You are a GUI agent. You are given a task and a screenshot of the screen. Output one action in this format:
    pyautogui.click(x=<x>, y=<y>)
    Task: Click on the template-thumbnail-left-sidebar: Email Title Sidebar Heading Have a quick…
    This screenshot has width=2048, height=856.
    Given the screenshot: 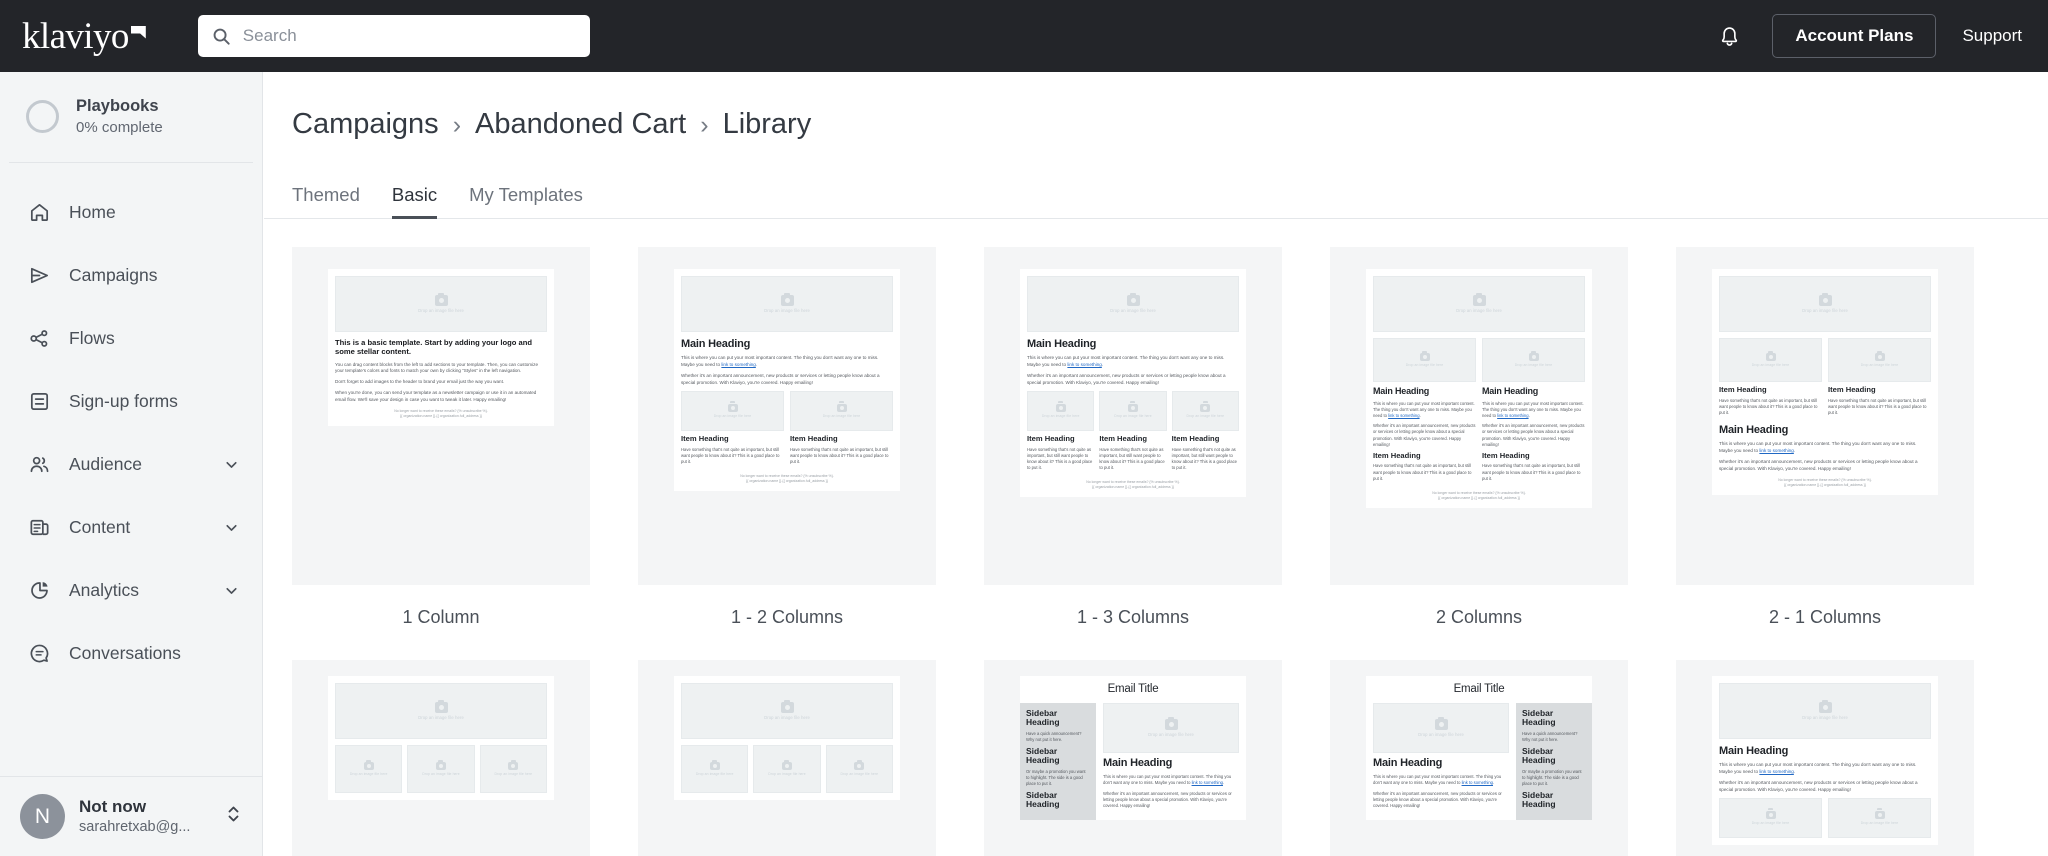 What is the action you would take?
    pyautogui.click(x=1133, y=758)
    